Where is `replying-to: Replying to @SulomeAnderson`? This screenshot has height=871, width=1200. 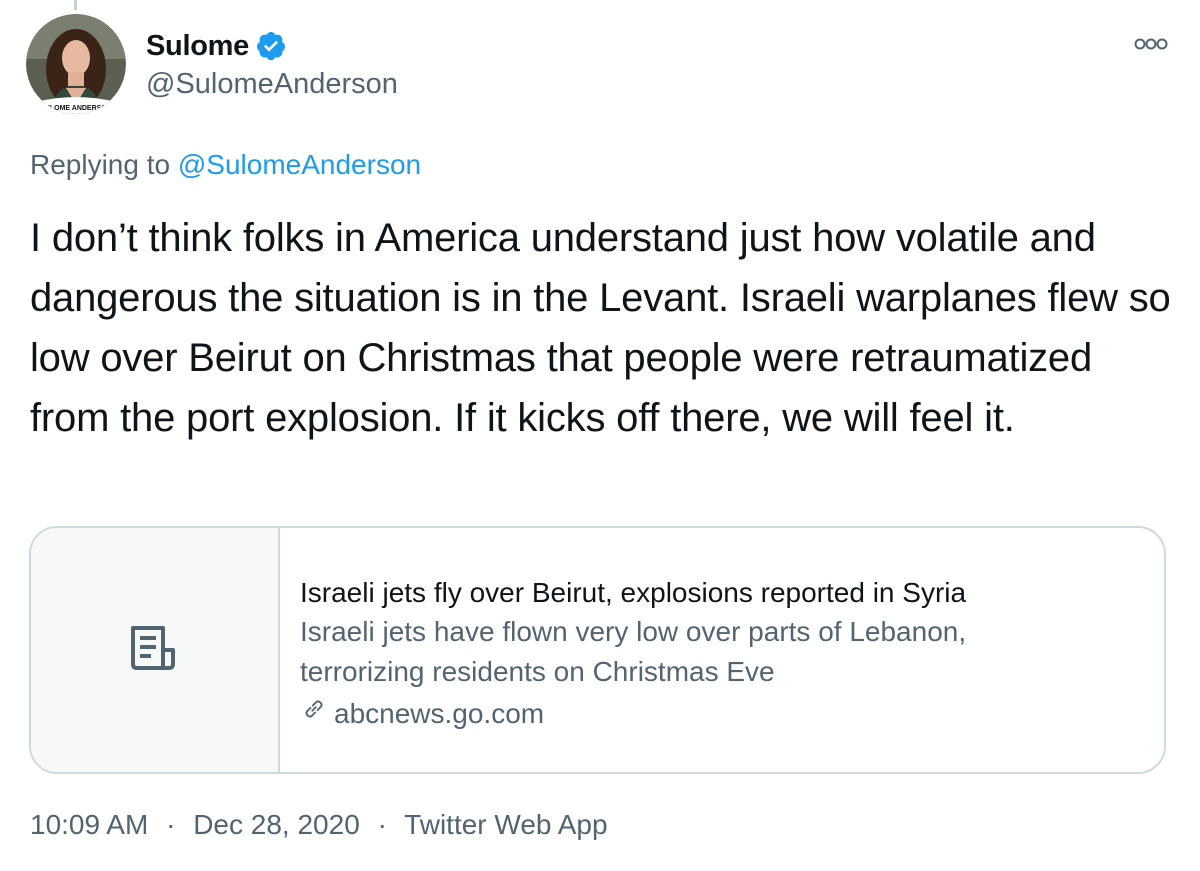 replying-to: Replying to @SulomeAnderson is located at coordinates (225, 165).